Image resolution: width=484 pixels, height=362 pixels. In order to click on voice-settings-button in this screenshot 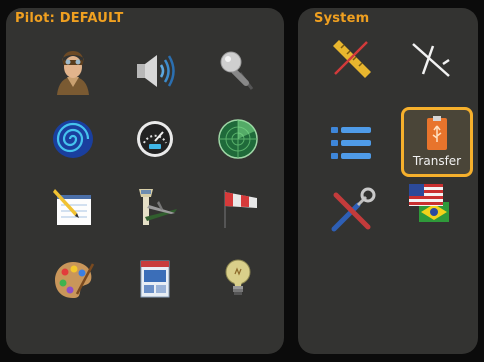, I will do `click(238, 71)`.